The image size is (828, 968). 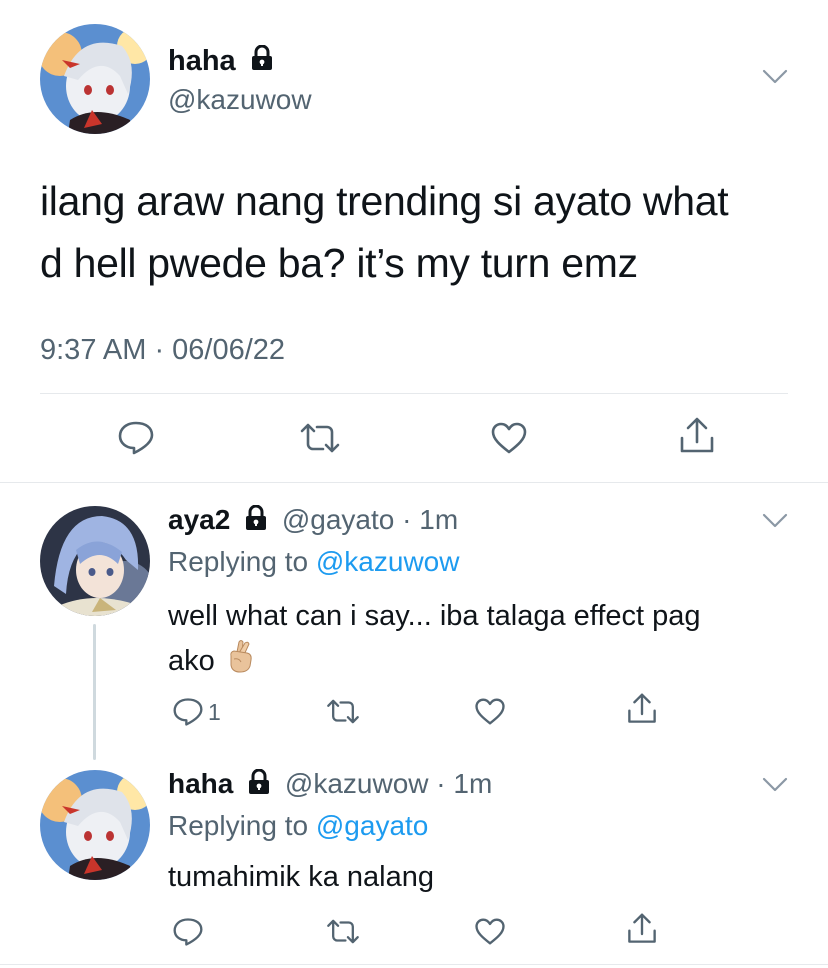 What do you see at coordinates (372, 825) in the screenshot?
I see `replying-to-mention: @gayato` at bounding box center [372, 825].